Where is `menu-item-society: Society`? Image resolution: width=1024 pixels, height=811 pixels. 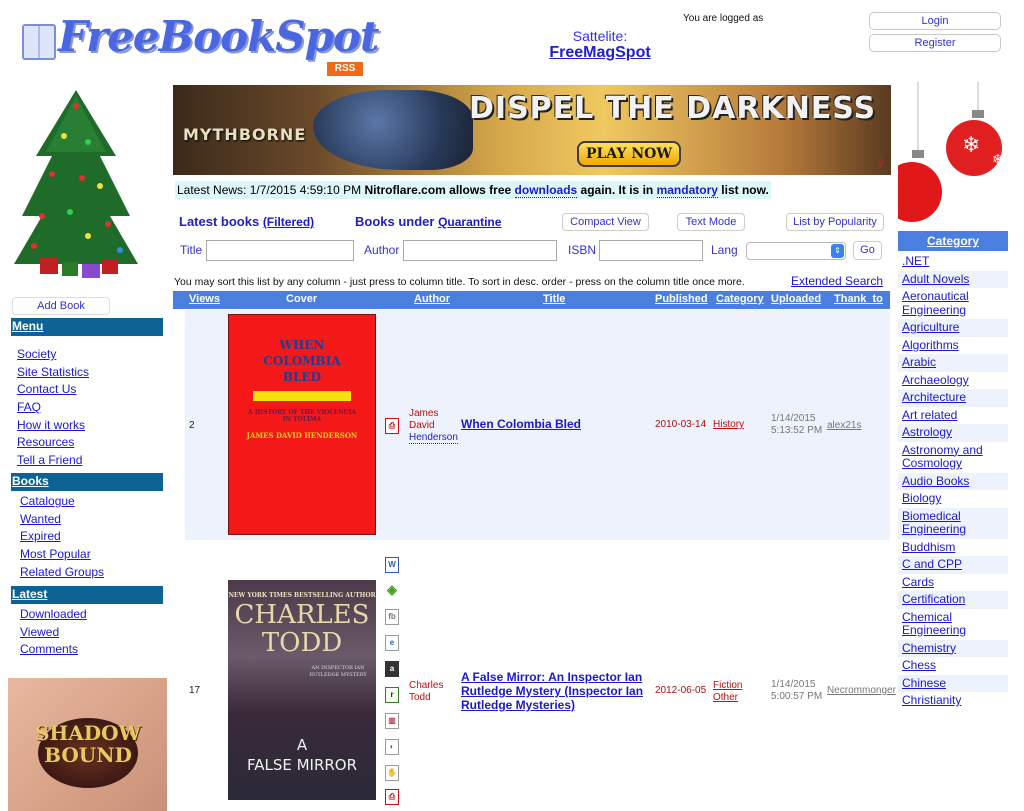 menu-item-society: Society is located at coordinates (53, 355).